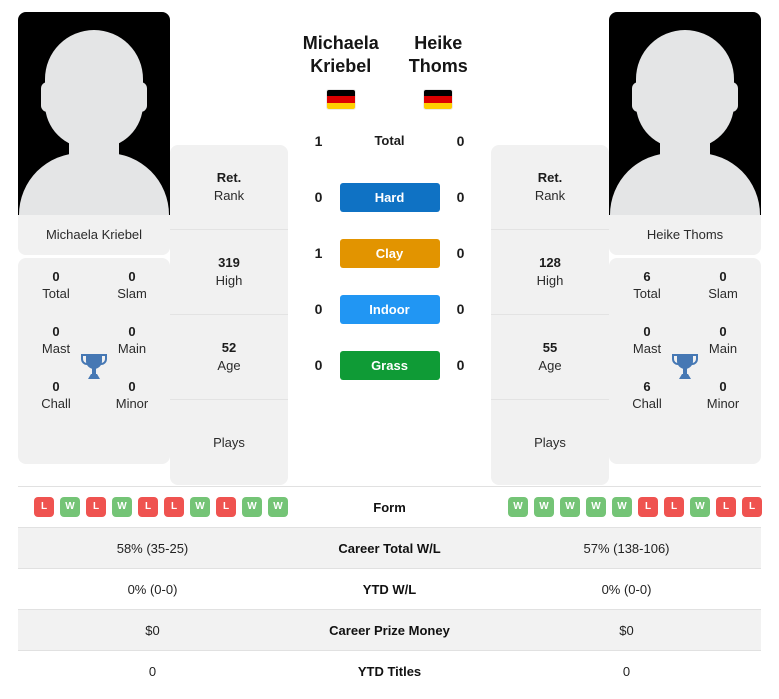  What do you see at coordinates (626, 630) in the screenshot?
I see `right-career-prize-money: $0` at bounding box center [626, 630].